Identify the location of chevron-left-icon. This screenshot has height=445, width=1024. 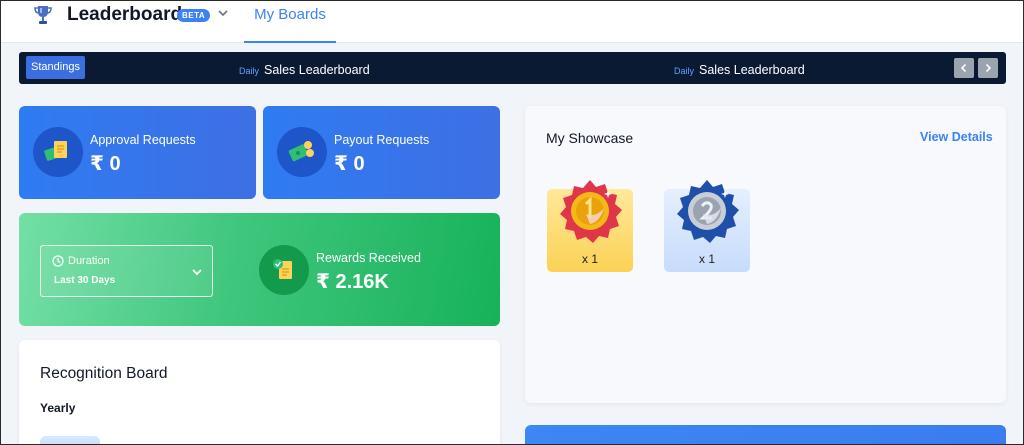
(963, 68).